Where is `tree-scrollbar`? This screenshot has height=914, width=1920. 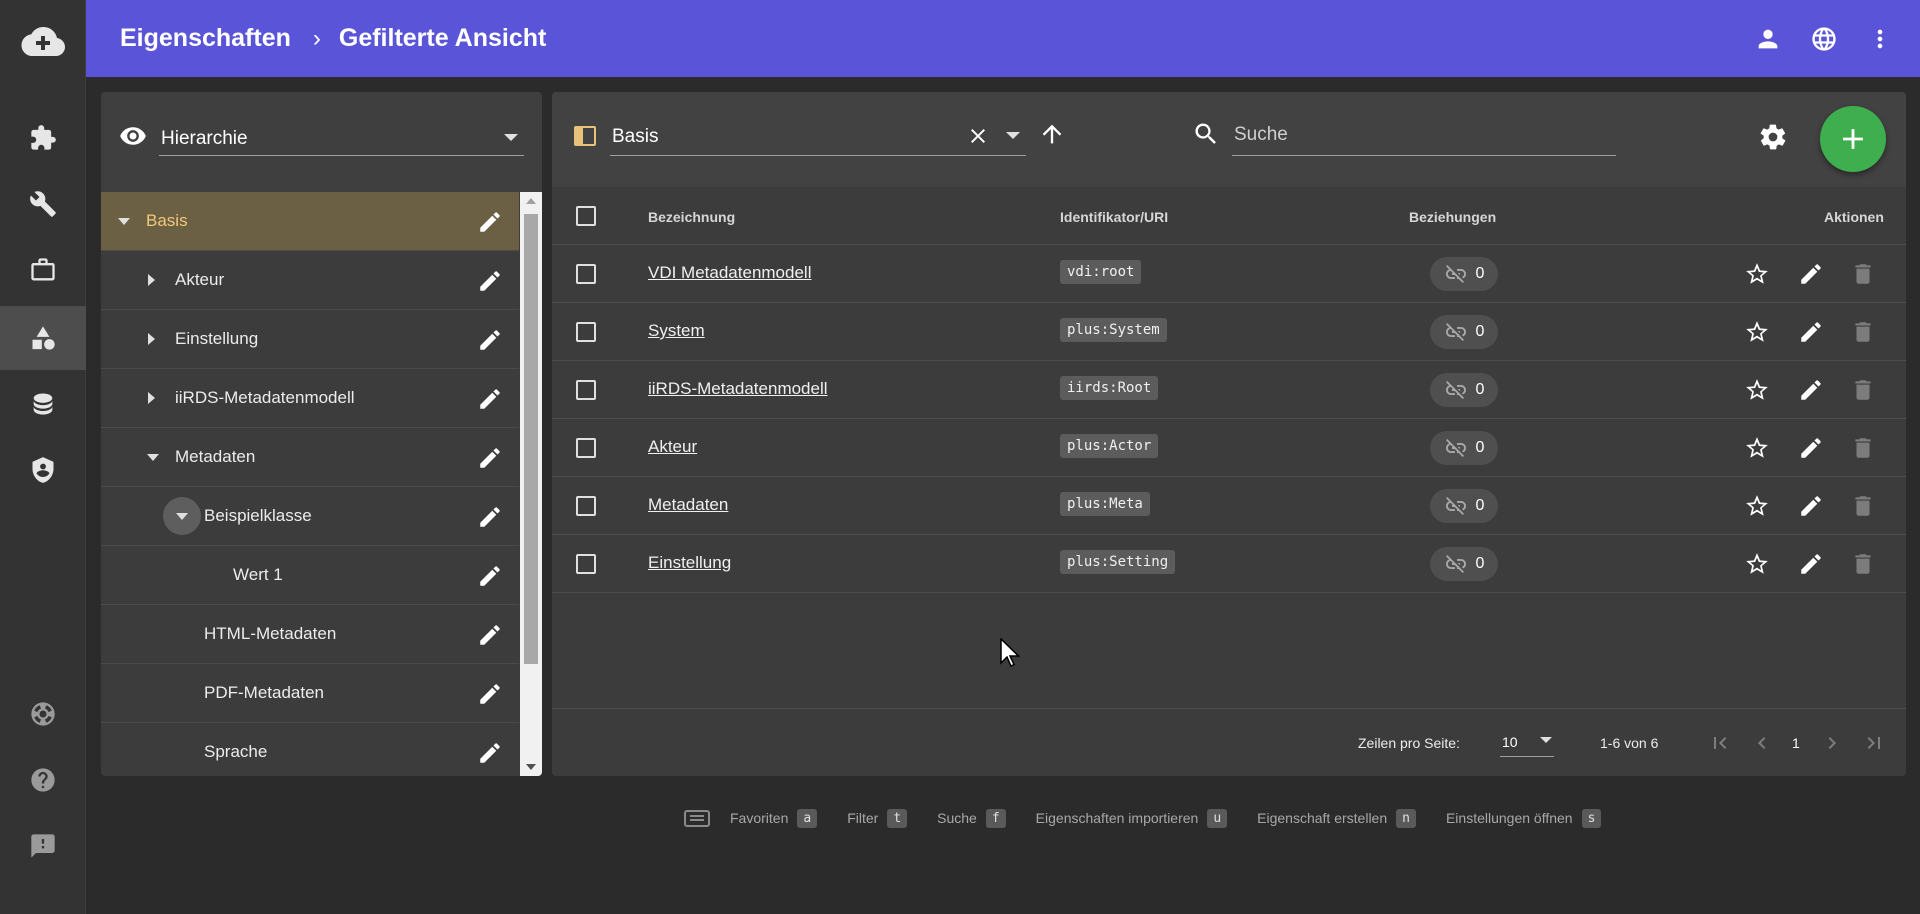
tree-scrollbar is located at coordinates (531, 484).